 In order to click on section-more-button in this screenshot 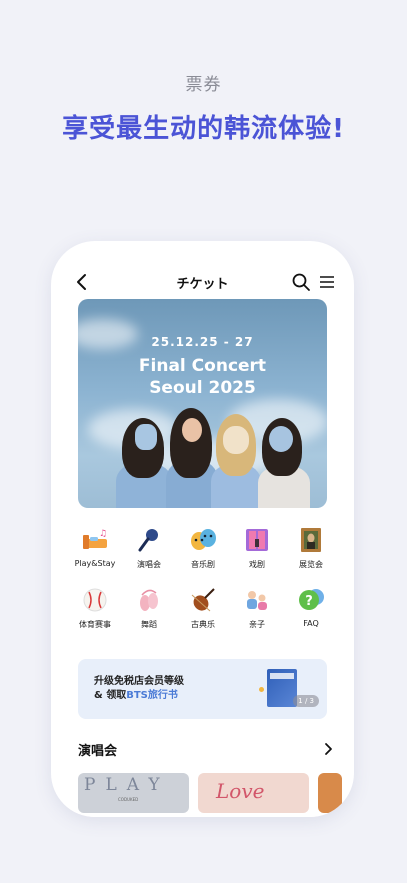, I will do `click(328, 749)`.